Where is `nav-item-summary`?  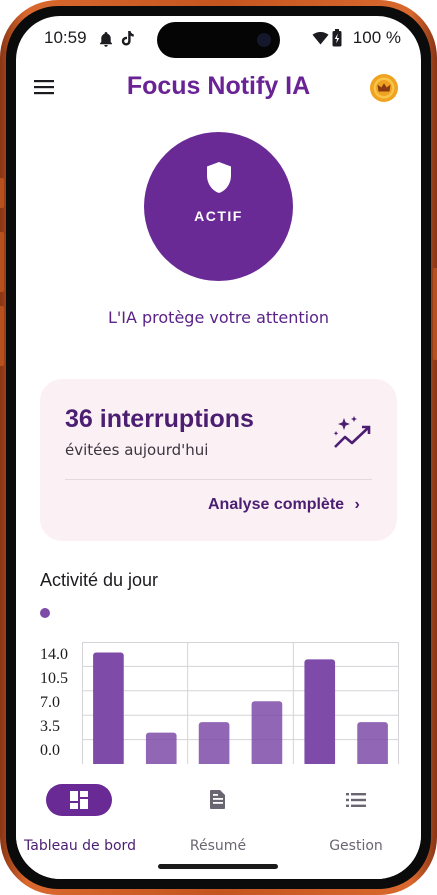 nav-item-summary is located at coordinates (218, 800).